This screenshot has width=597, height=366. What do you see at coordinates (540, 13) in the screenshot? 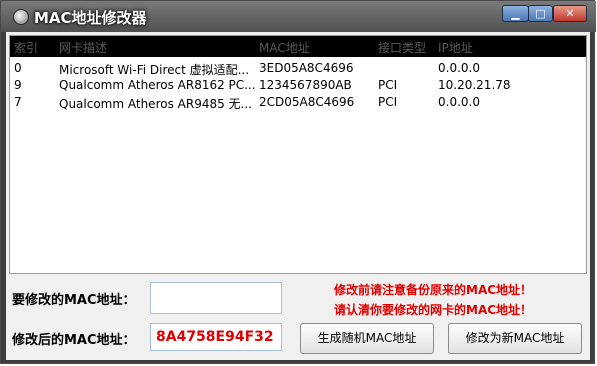
I see `maximize-button: □` at bounding box center [540, 13].